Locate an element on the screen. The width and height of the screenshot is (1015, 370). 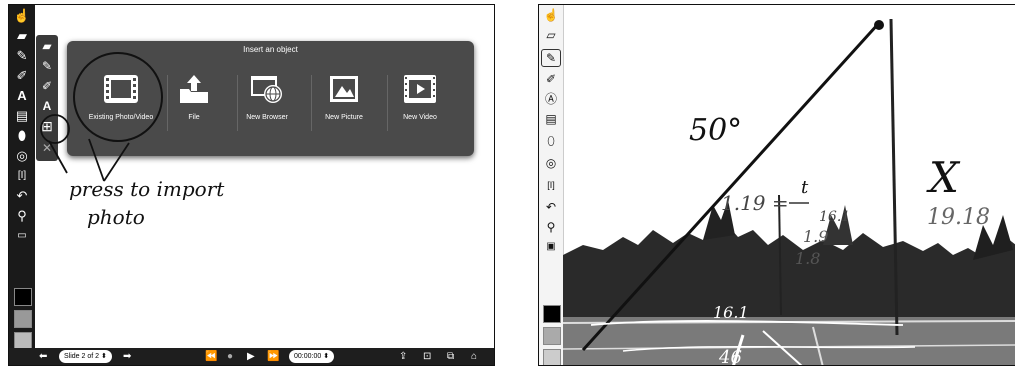
annotation-photo: photo is located at coordinates (116, 217).